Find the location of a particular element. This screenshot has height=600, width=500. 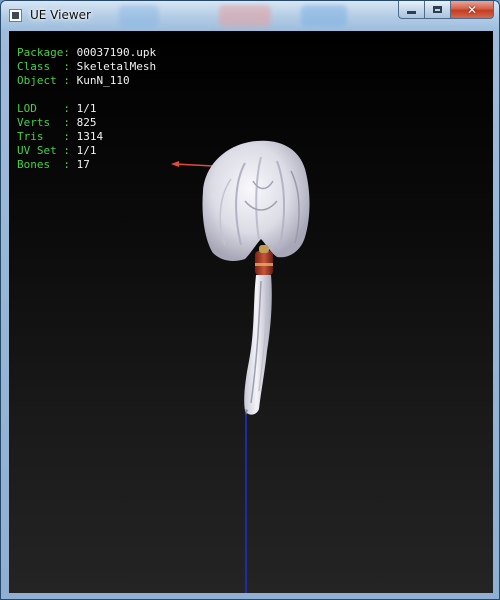

close-icon: ✕ is located at coordinates (472, 9).